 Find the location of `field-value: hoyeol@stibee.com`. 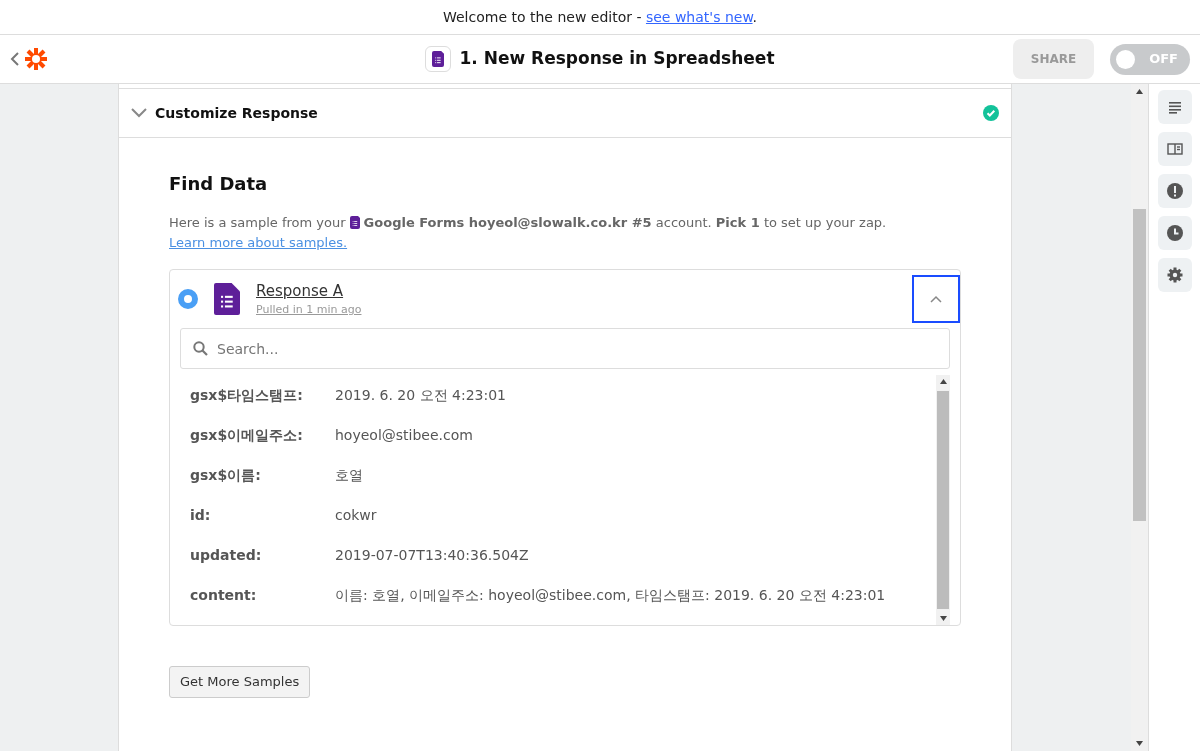

field-value: hoyeol@stibee.com is located at coordinates (404, 435).